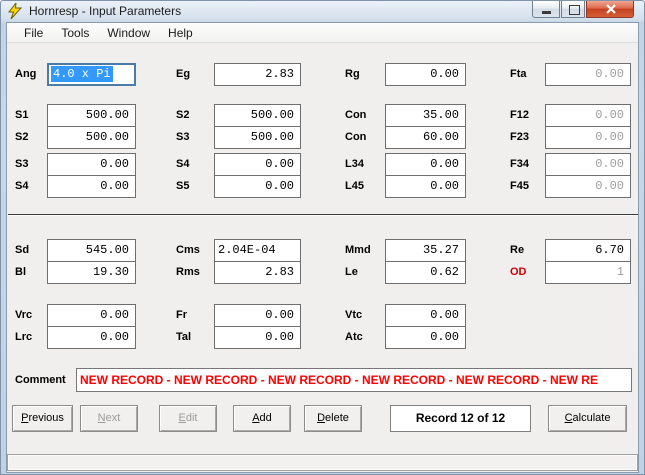 Image resolution: width=645 pixels, height=475 pixels. Describe the element at coordinates (460, 418) in the screenshot. I see `record-status: Record 12 of 12` at that location.